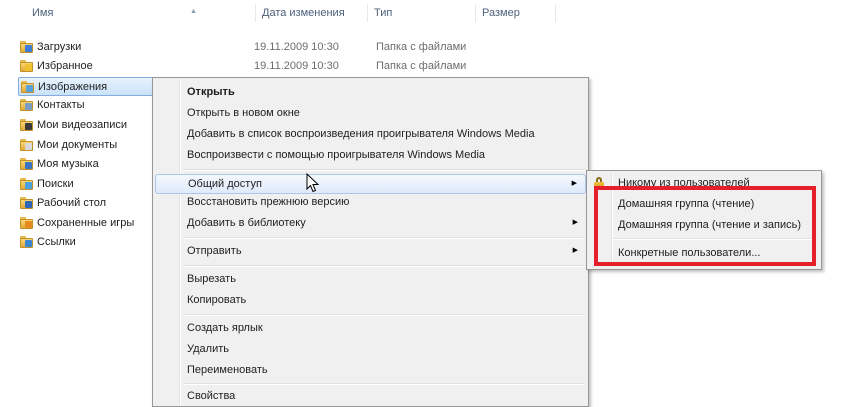 This screenshot has width=850, height=407. I want to click on column-header-name: Имя ▲, so click(141, 13).